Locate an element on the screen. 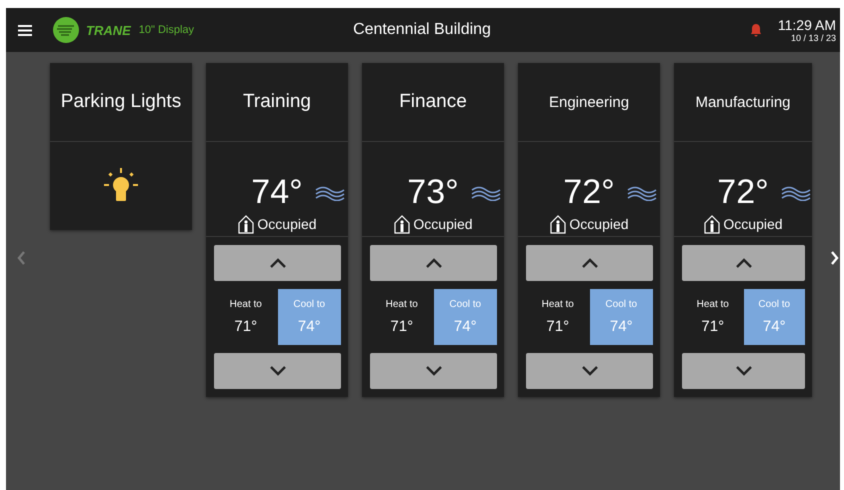 Image resolution: width=844 pixels, height=490 pixels. clock-date: 10 / 13 / 23 is located at coordinates (813, 38).